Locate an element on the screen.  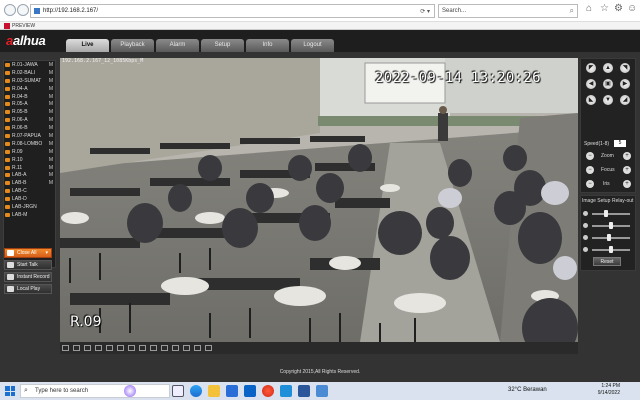
stream-icon is located at coordinates (153, 348).